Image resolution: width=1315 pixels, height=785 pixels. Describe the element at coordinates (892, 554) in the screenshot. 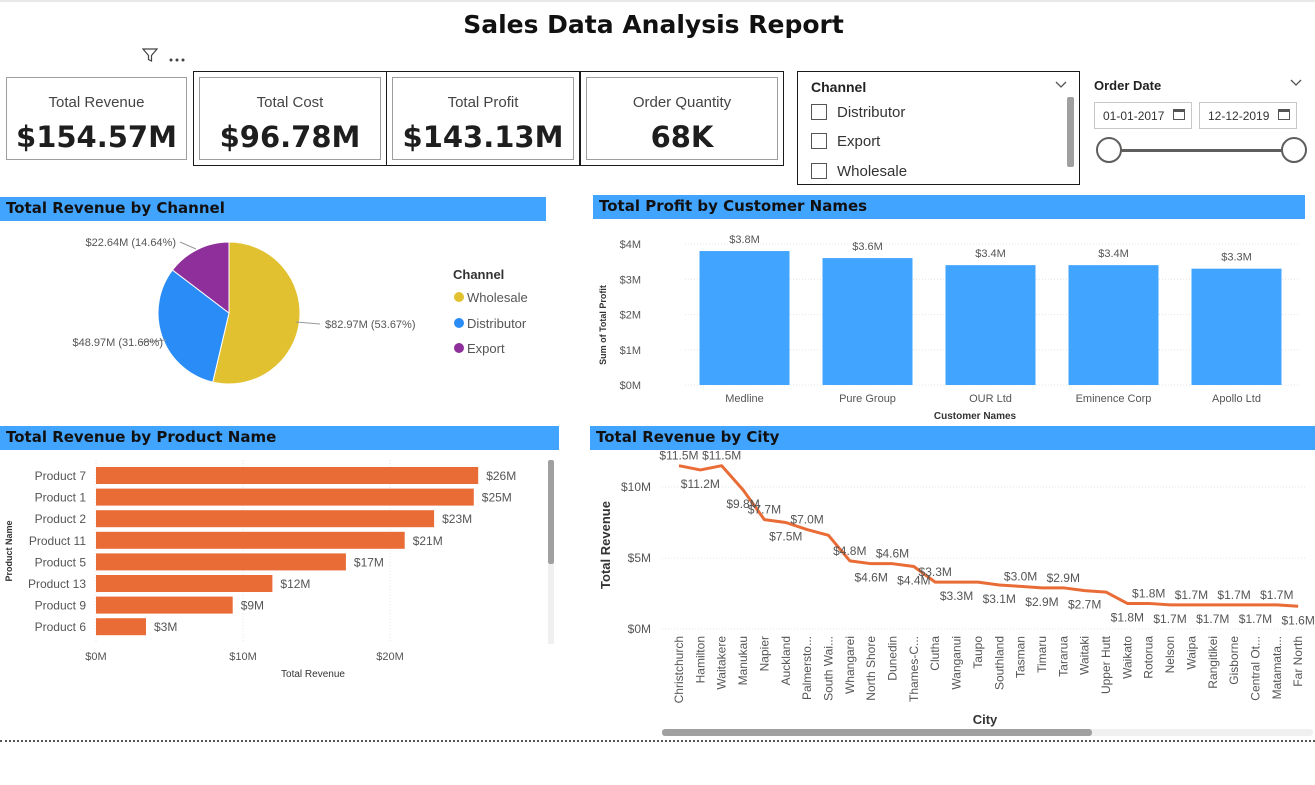

I see `city-data-label: $4.6M` at that location.